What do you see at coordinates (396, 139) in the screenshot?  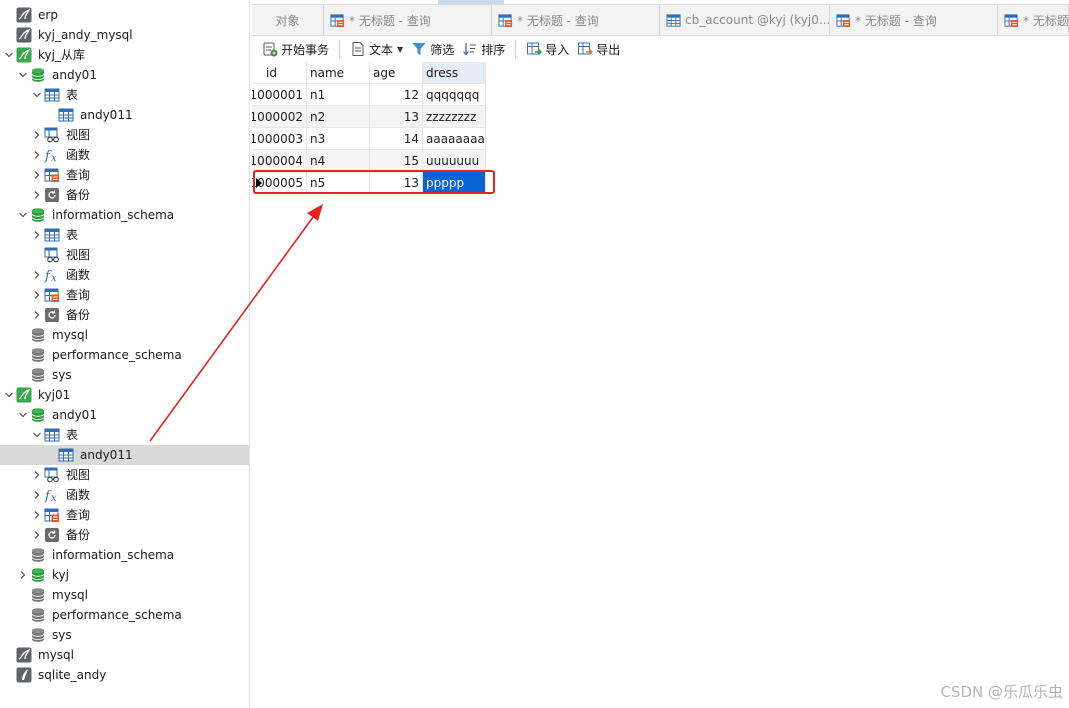 I see `cell-age: 14` at bounding box center [396, 139].